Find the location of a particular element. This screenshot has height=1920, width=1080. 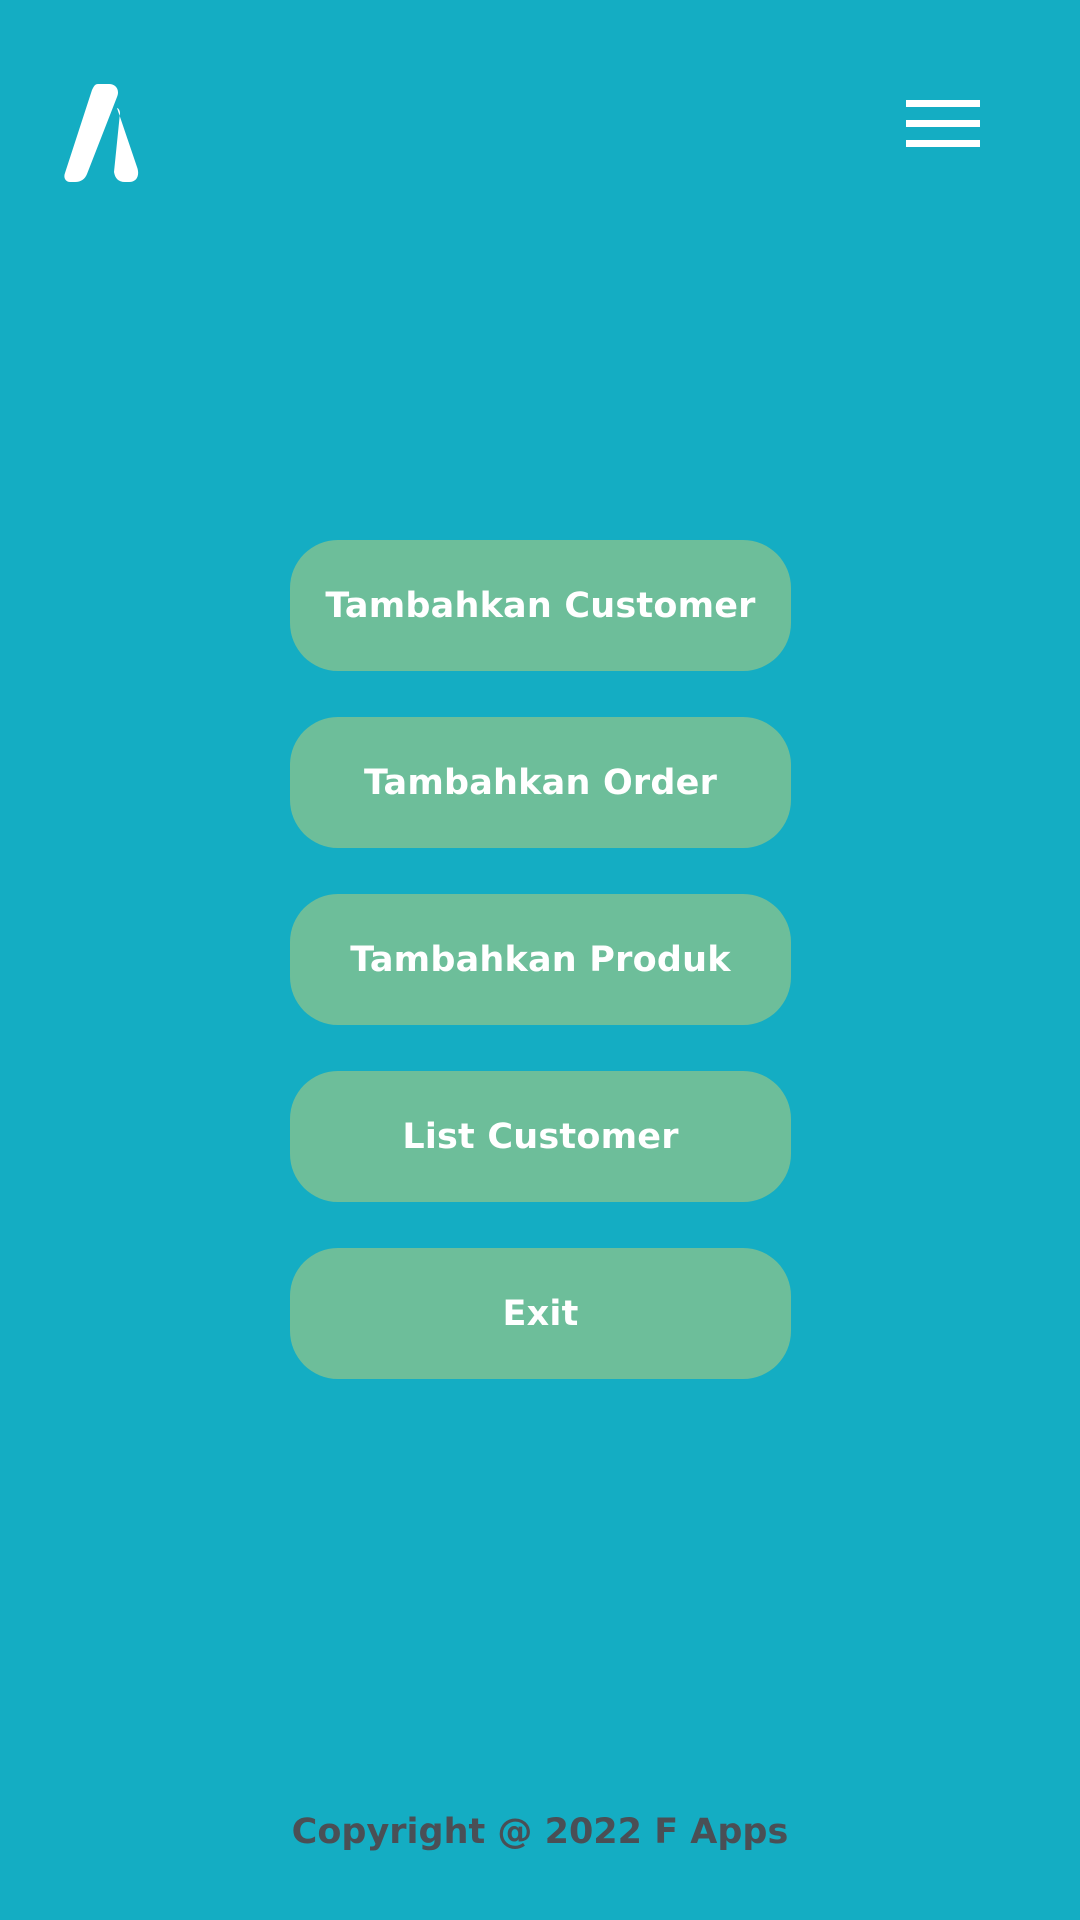

tambahkan-customer-button: Tambahkan Customer is located at coordinates (540, 605).